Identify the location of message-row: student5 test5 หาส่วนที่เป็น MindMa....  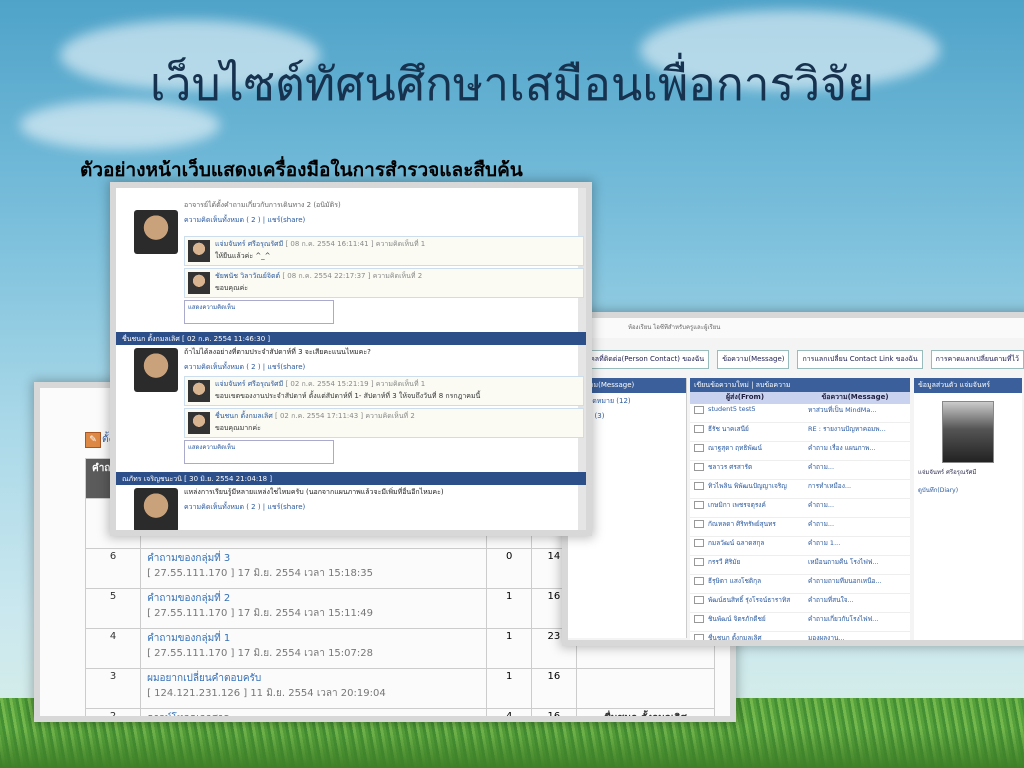
(800, 413).